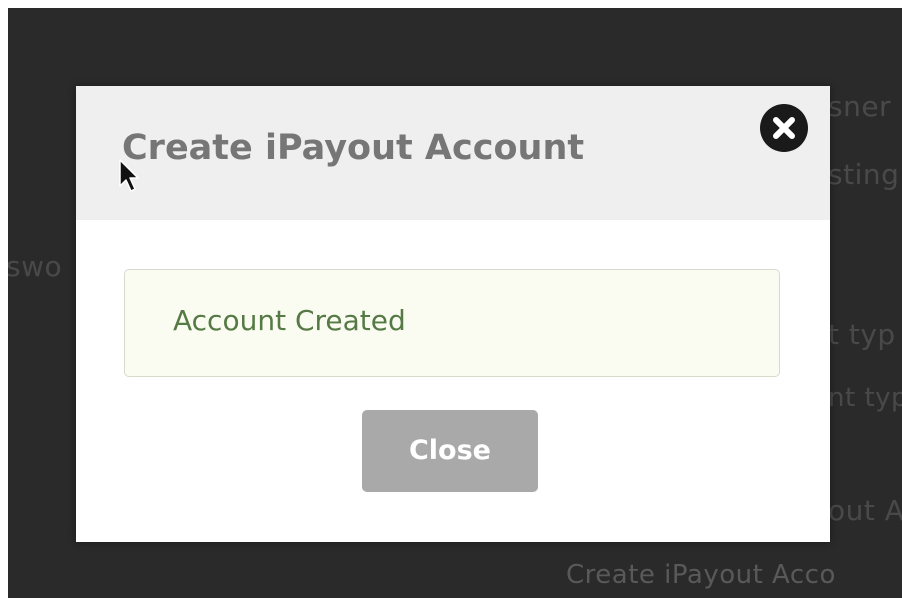 Image resolution: width=902 pixels, height=598 pixels. Describe the element at coordinates (701, 575) in the screenshot. I see `background-link: Create iPayout Acco` at that location.